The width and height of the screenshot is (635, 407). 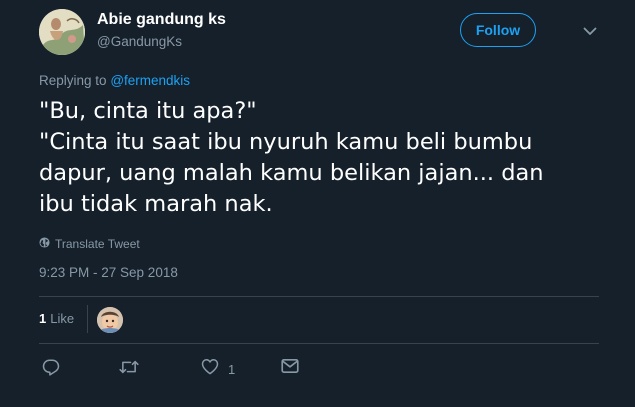 What do you see at coordinates (148, 111) in the screenshot?
I see `tweet-text-line: "Bu, cinta itu apa?"` at bounding box center [148, 111].